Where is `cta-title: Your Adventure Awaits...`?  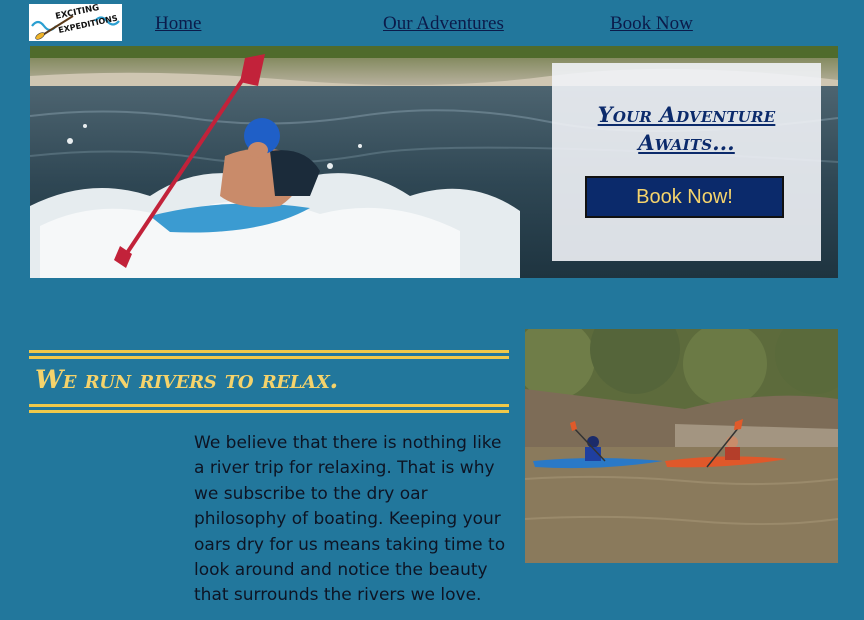
cta-title: Your Adventure Awaits... is located at coordinates (686, 129).